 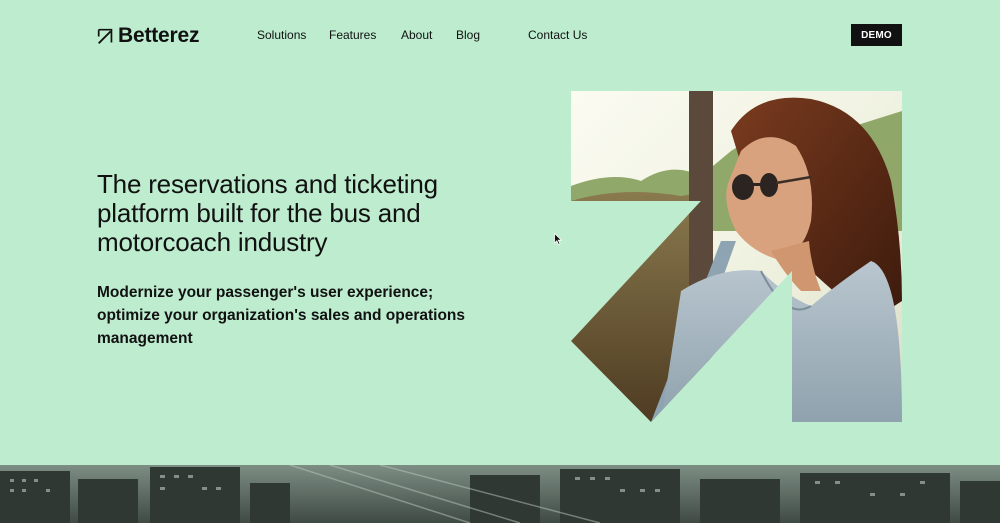 I want to click on main-nav: Solutions Features About Blog Contact Us, so click(x=500, y=36).